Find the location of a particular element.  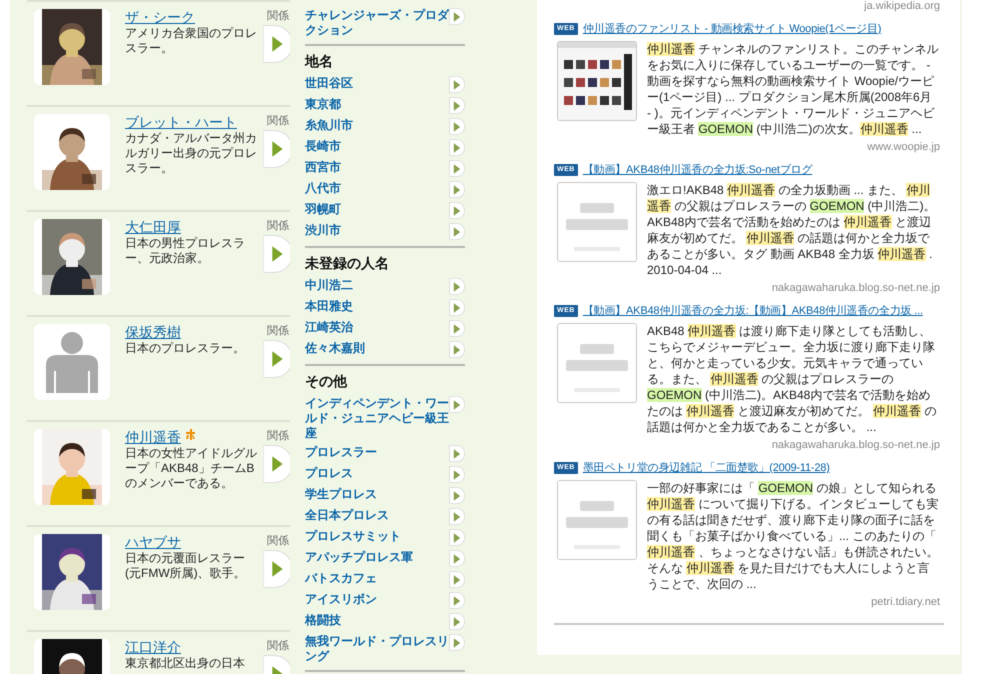

person-name-link: 保坂秀樹 is located at coordinates (153, 332).